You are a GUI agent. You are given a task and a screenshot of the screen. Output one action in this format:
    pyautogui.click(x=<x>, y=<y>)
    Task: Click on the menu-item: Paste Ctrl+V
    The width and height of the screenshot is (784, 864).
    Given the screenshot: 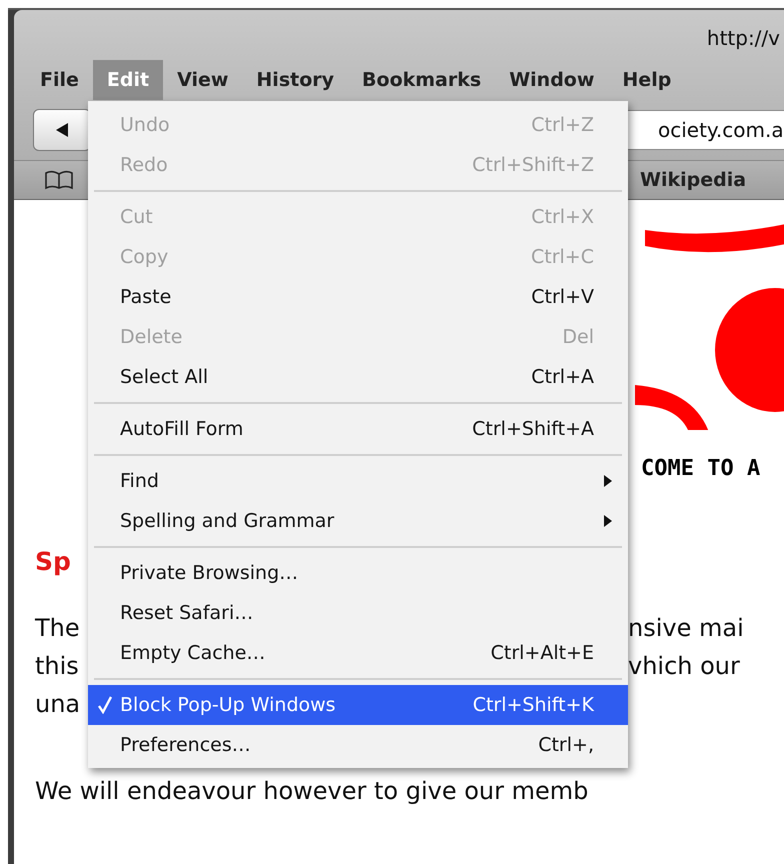 What is the action you would take?
    pyautogui.click(x=358, y=297)
    